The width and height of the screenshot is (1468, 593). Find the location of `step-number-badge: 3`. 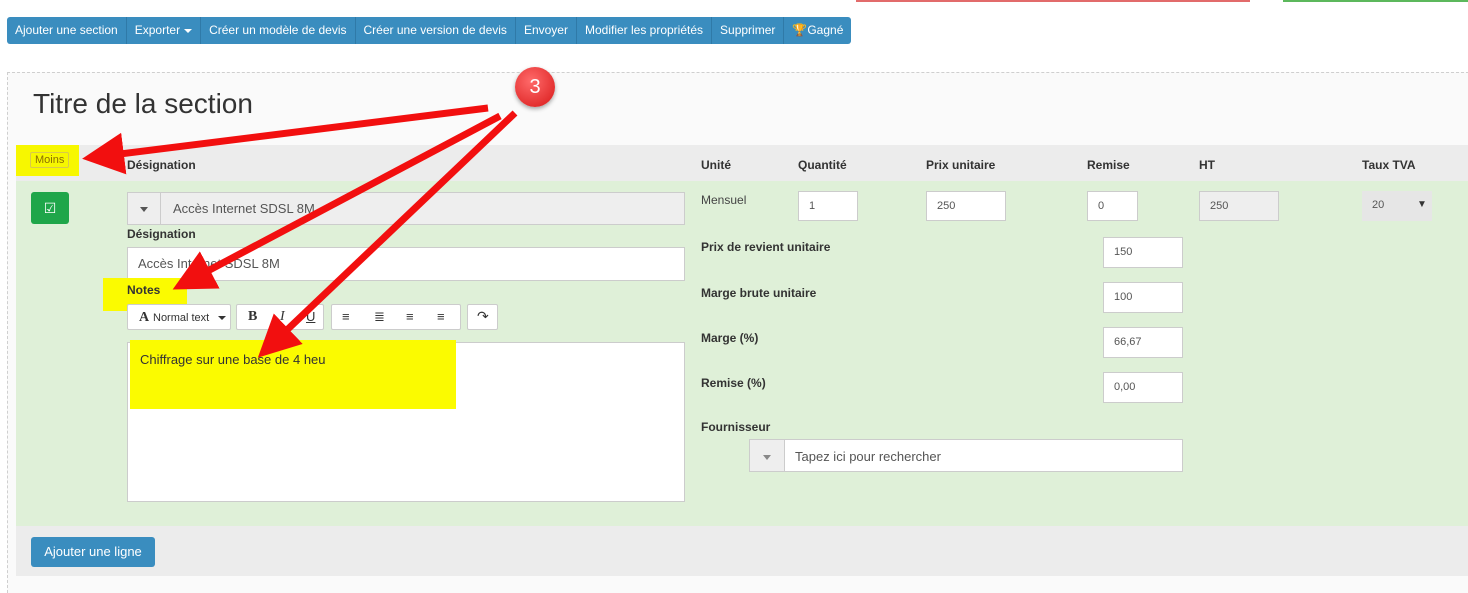

step-number-badge: 3 is located at coordinates (535, 87).